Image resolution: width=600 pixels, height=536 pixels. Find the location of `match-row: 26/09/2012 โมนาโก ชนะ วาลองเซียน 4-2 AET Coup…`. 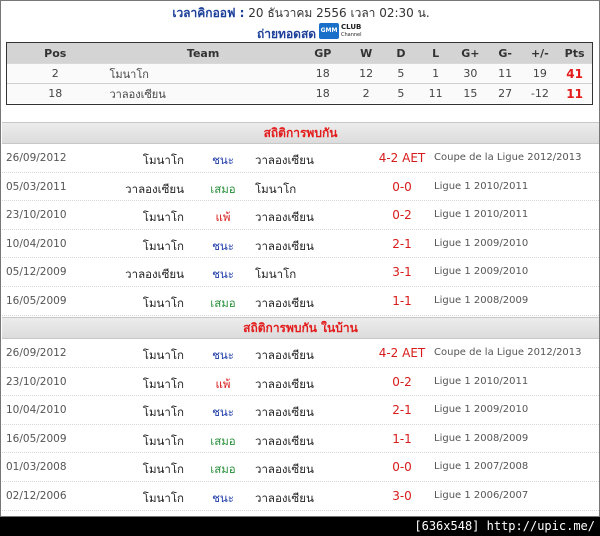

match-row: 26/09/2012 โมนาโก ชนะ วาลองเซียน 4-2 AET Coup… is located at coordinates (300, 353).